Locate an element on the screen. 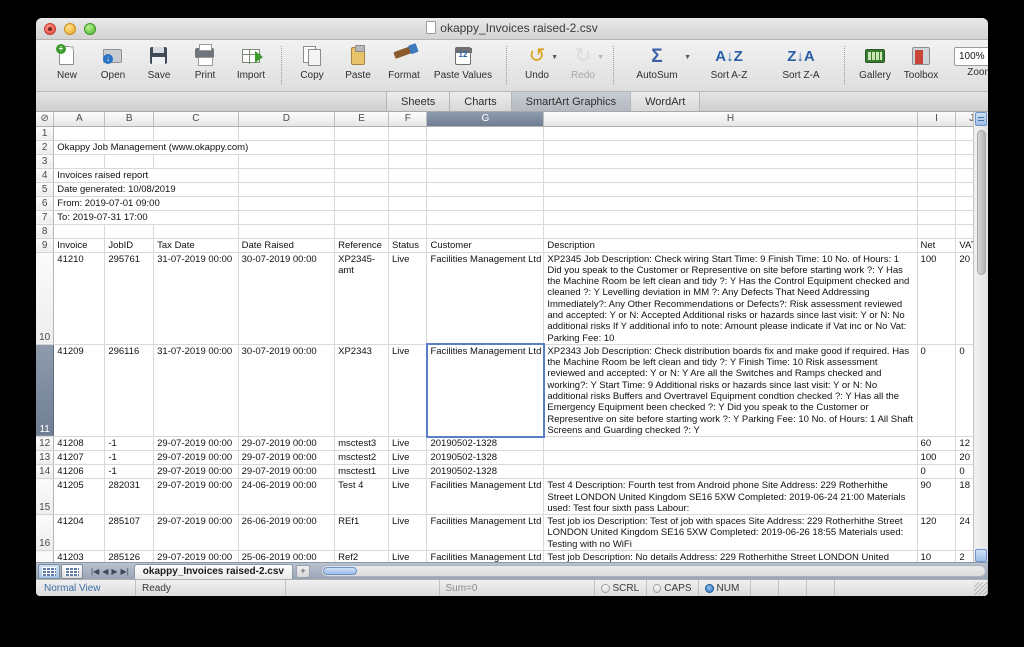 This screenshot has height=647, width=1024. row-header-17: 17 is located at coordinates (45, 556).